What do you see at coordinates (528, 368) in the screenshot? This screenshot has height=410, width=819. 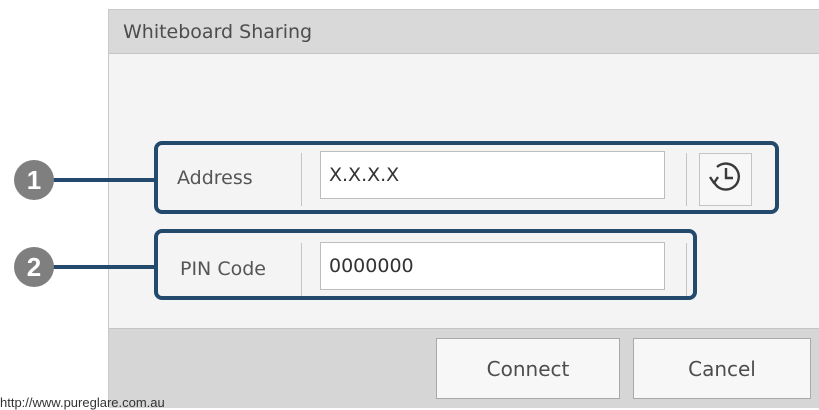 I see `connect-button: Connect` at bounding box center [528, 368].